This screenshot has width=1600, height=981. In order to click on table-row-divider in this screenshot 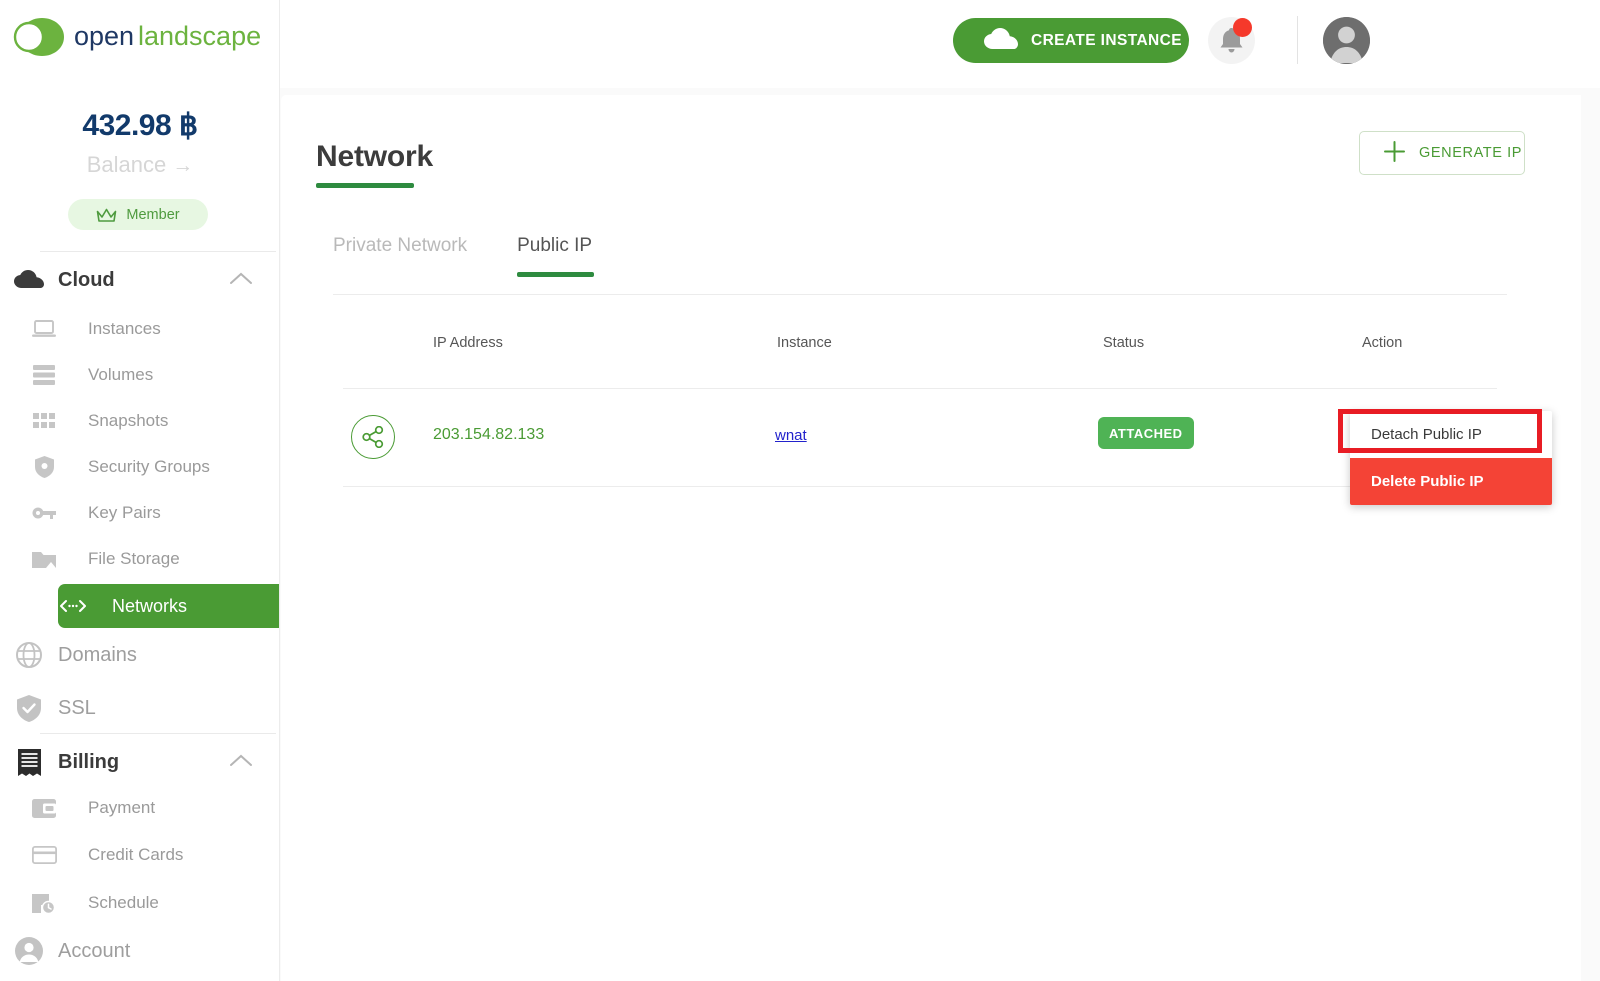, I will do `click(920, 486)`.